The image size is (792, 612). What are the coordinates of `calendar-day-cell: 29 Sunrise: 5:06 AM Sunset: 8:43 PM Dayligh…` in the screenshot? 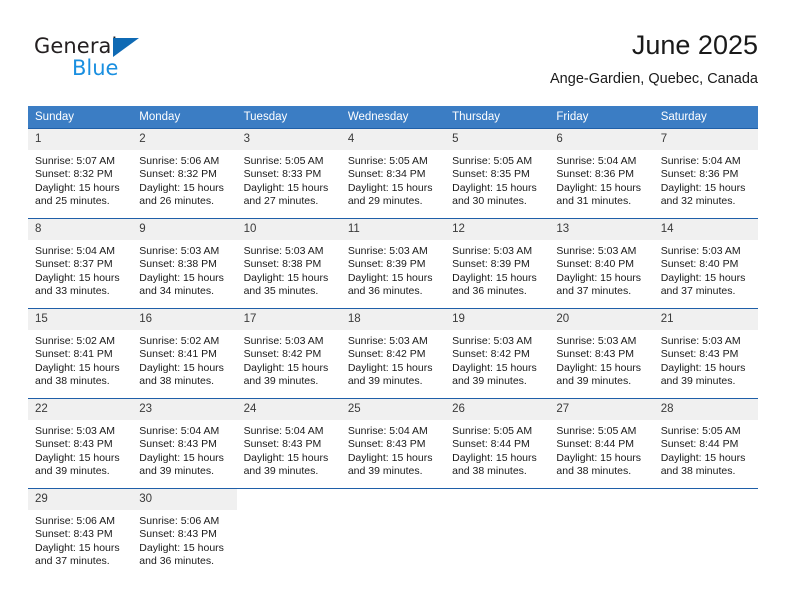 It's located at (80, 533).